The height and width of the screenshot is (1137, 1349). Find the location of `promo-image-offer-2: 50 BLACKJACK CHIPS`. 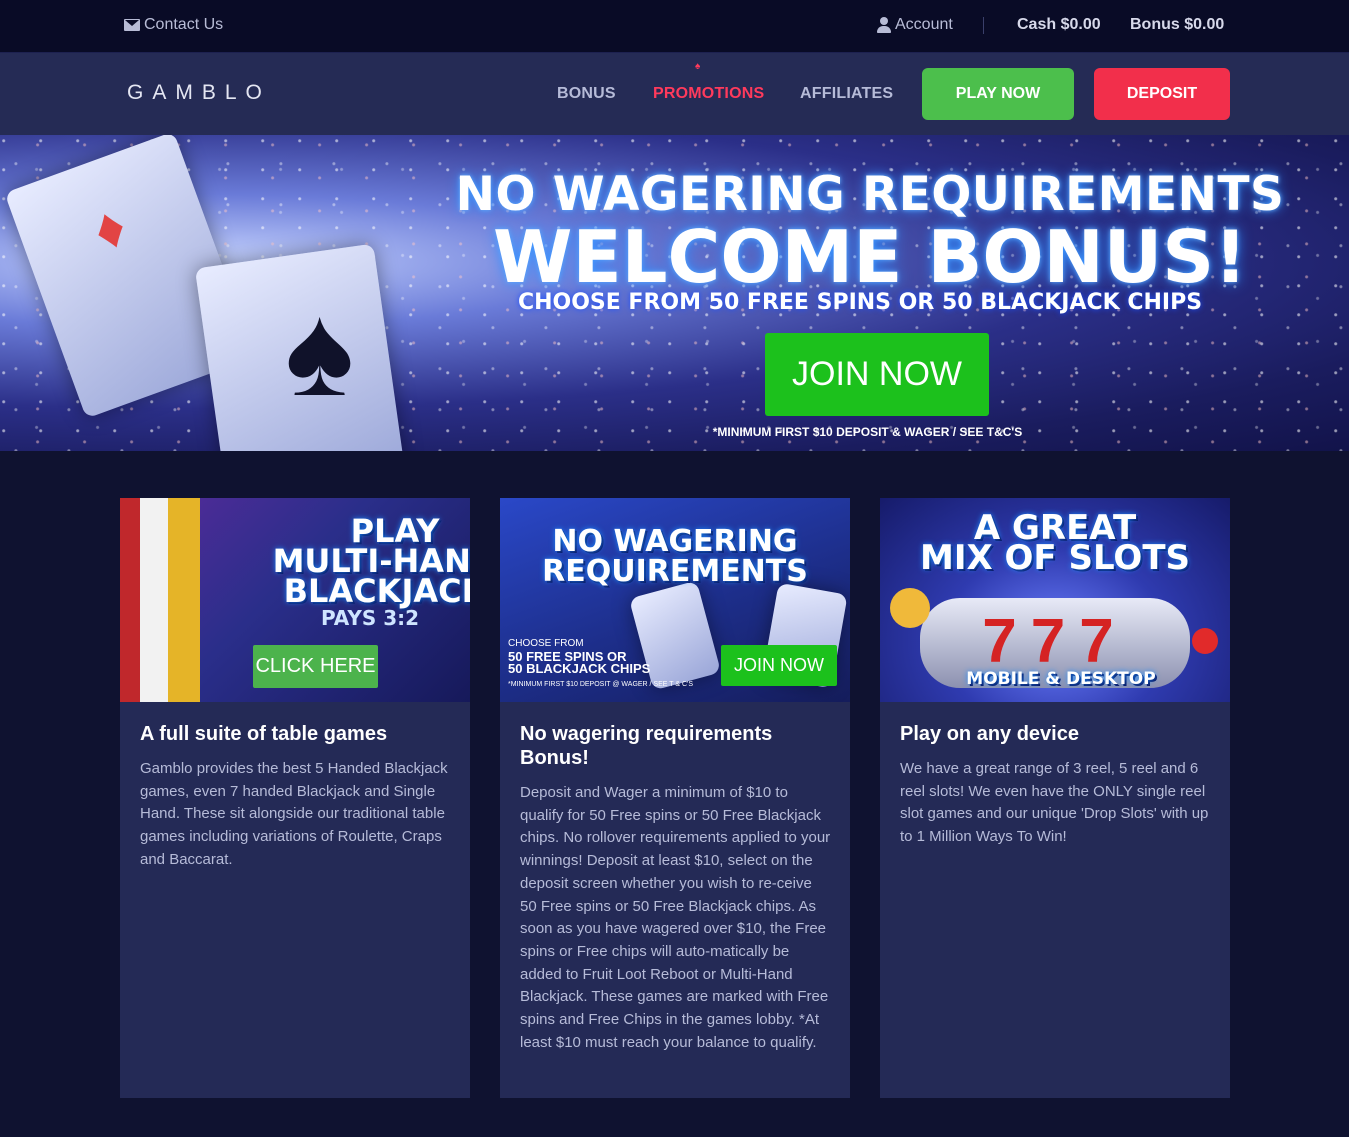

promo-image-offer-2: 50 BLACKJACK CHIPS is located at coordinates (579, 668).